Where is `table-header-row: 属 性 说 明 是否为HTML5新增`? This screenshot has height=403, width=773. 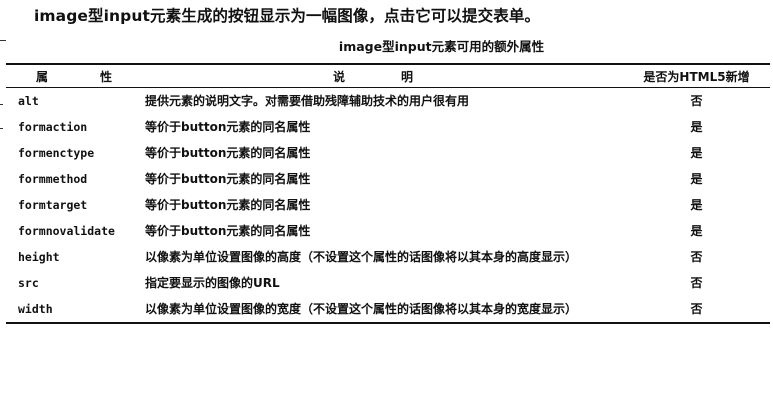 table-header-row: 属 性 说 明 是否为HTML5新增 is located at coordinates (388, 76).